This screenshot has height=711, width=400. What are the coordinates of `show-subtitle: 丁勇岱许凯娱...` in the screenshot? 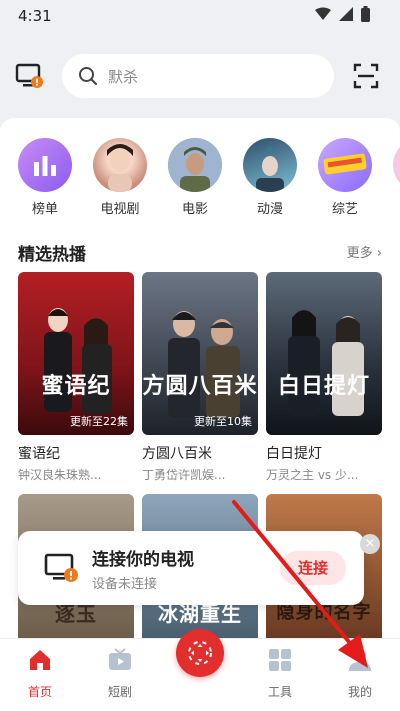 It's located at (184, 475).